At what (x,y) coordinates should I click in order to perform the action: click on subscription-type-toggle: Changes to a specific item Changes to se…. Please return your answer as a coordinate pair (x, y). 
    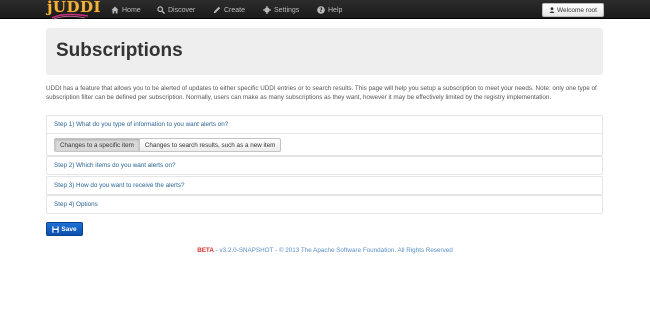
    Looking at the image, I should click on (168, 145).